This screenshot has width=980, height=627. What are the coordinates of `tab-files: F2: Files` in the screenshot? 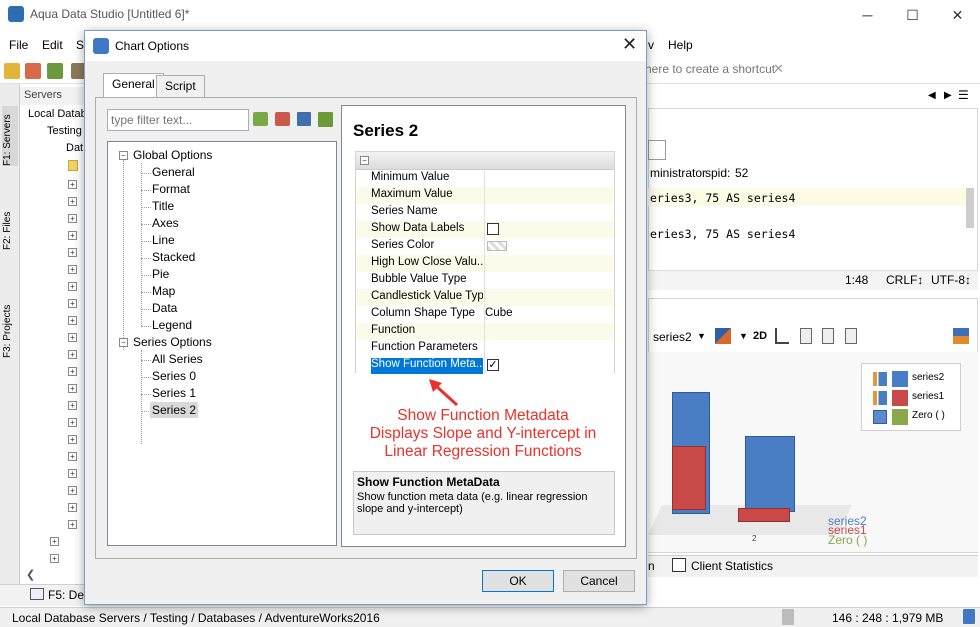 It's located at (10, 225).